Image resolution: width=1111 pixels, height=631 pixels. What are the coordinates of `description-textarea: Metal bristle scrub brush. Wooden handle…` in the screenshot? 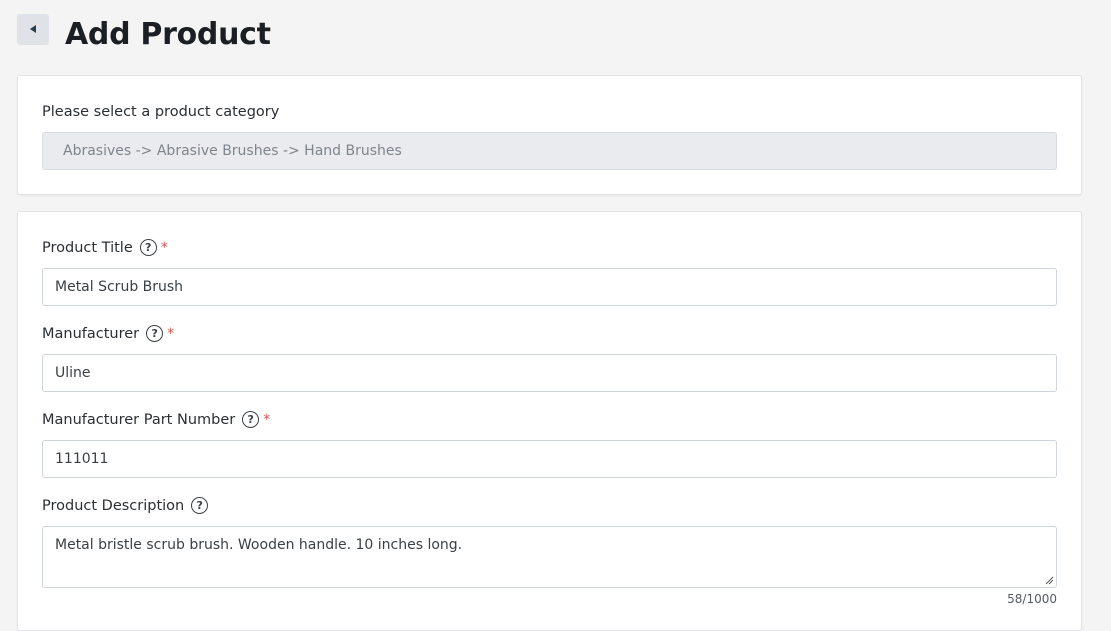 It's located at (549, 557).